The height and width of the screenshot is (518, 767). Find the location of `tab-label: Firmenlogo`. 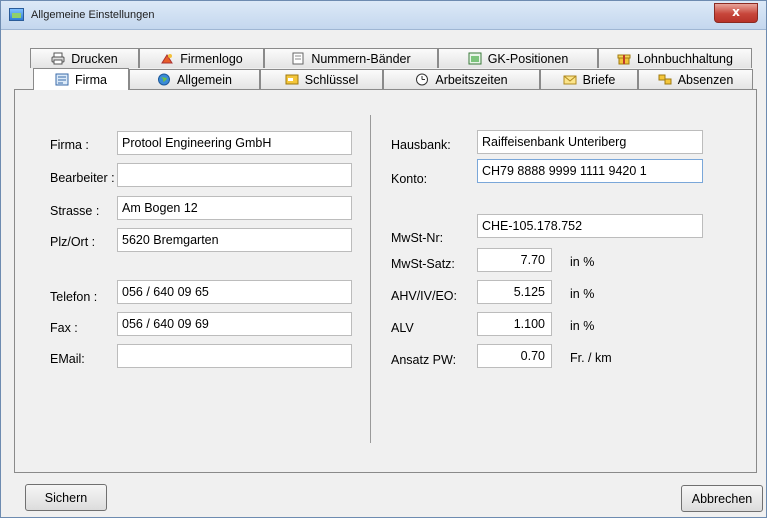

tab-label: Firmenlogo is located at coordinates (211, 58).